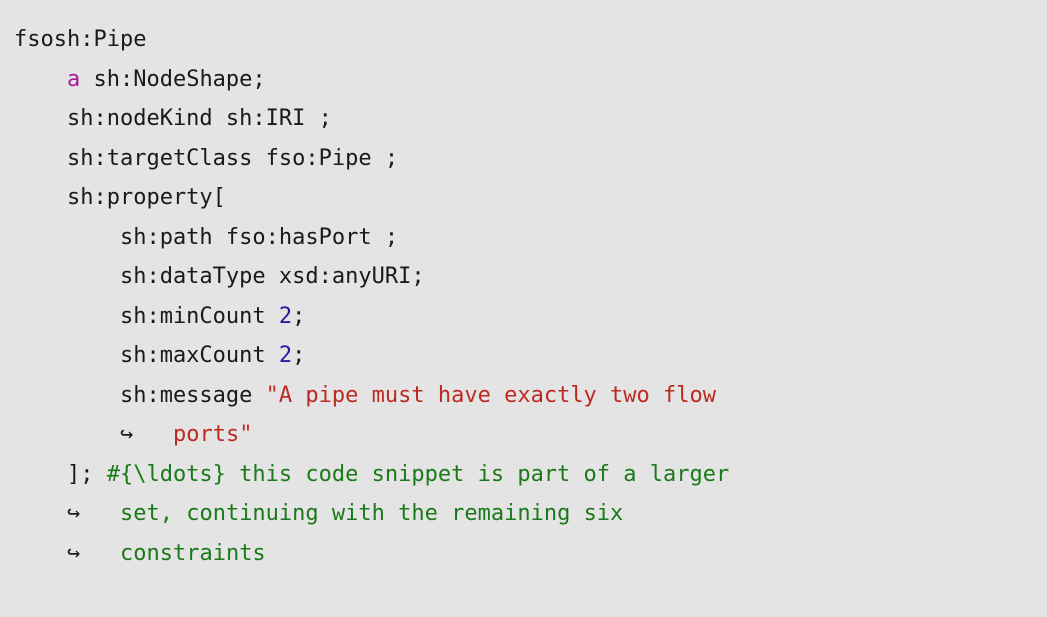 This screenshot has height=617, width=1047. Describe the element at coordinates (530, 277) in the screenshot. I see `code-line: sh:dataType xsd:anyURI;` at that location.